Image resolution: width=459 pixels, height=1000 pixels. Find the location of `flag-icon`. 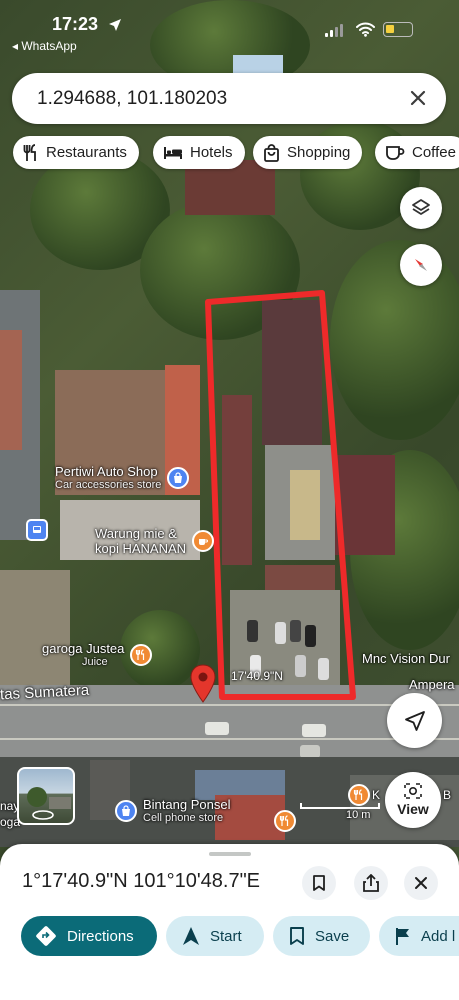

flag-icon is located at coordinates (402, 936).